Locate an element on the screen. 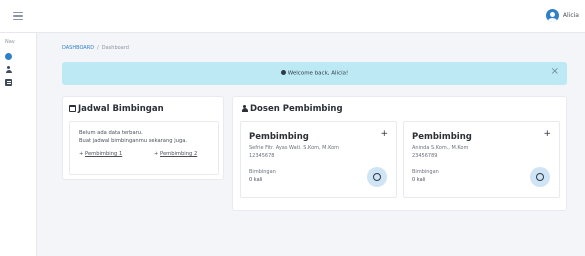  book-icon is located at coordinates (8, 82).